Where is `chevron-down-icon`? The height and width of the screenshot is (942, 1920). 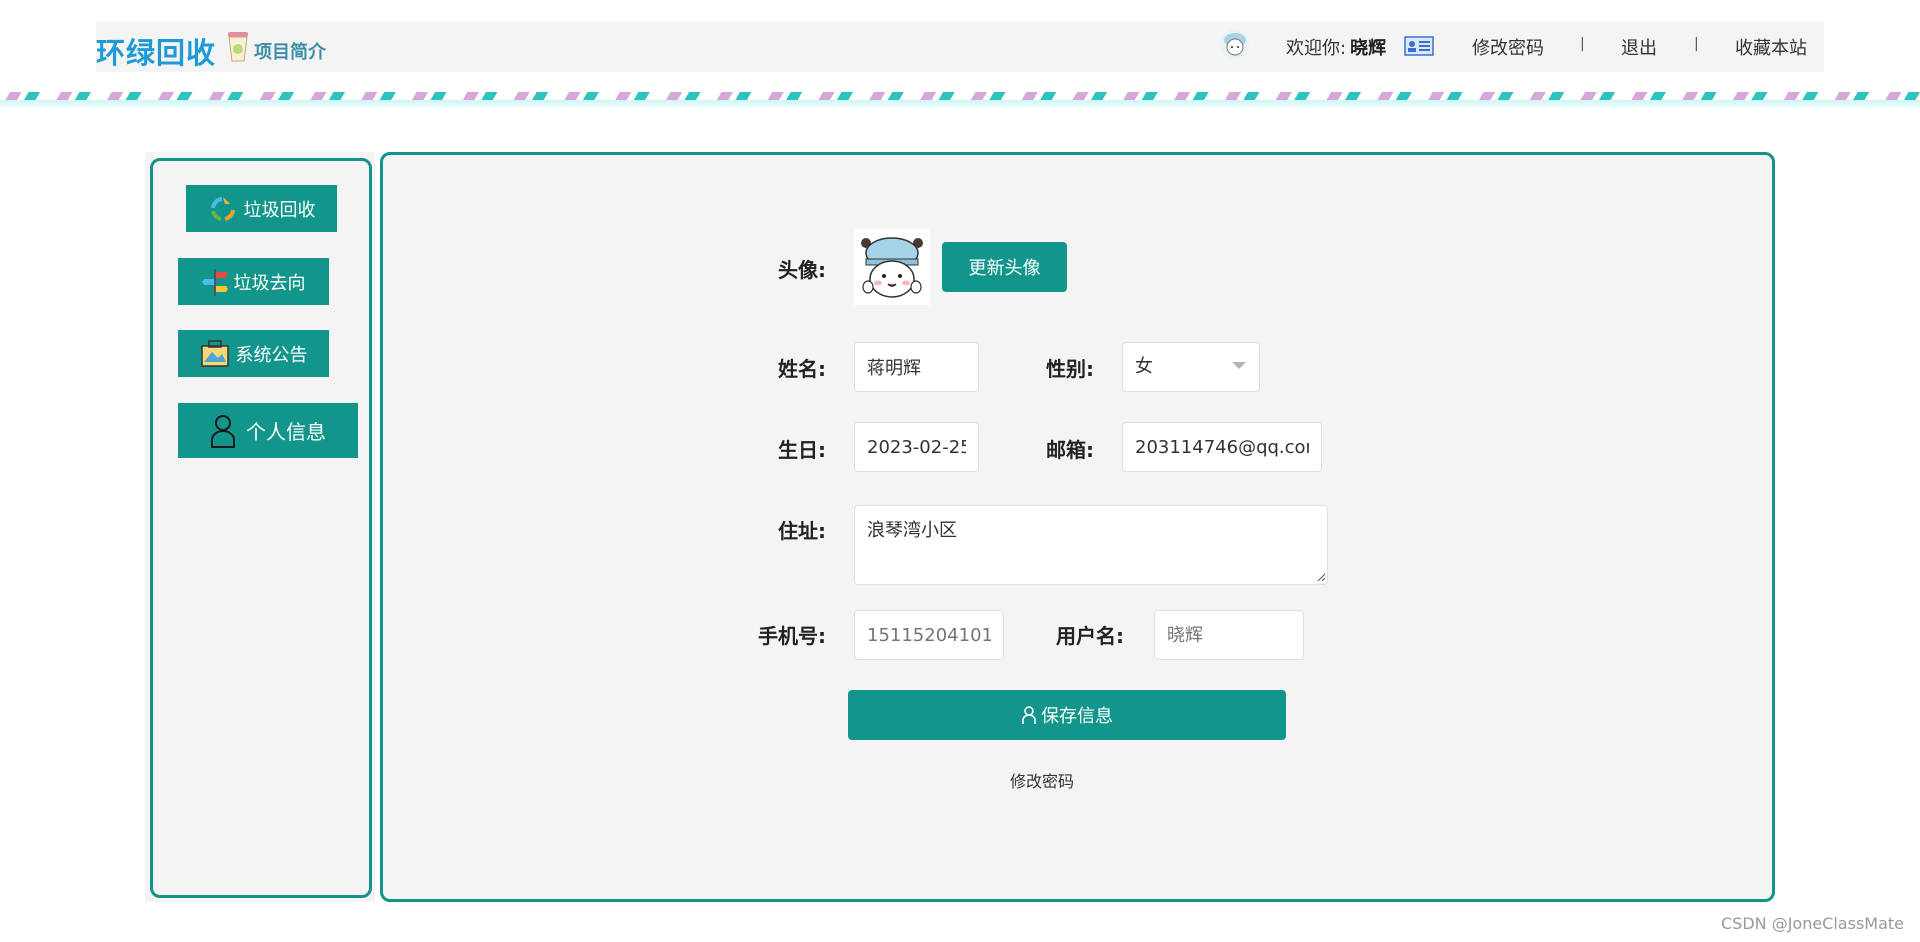 chevron-down-icon is located at coordinates (1239, 365).